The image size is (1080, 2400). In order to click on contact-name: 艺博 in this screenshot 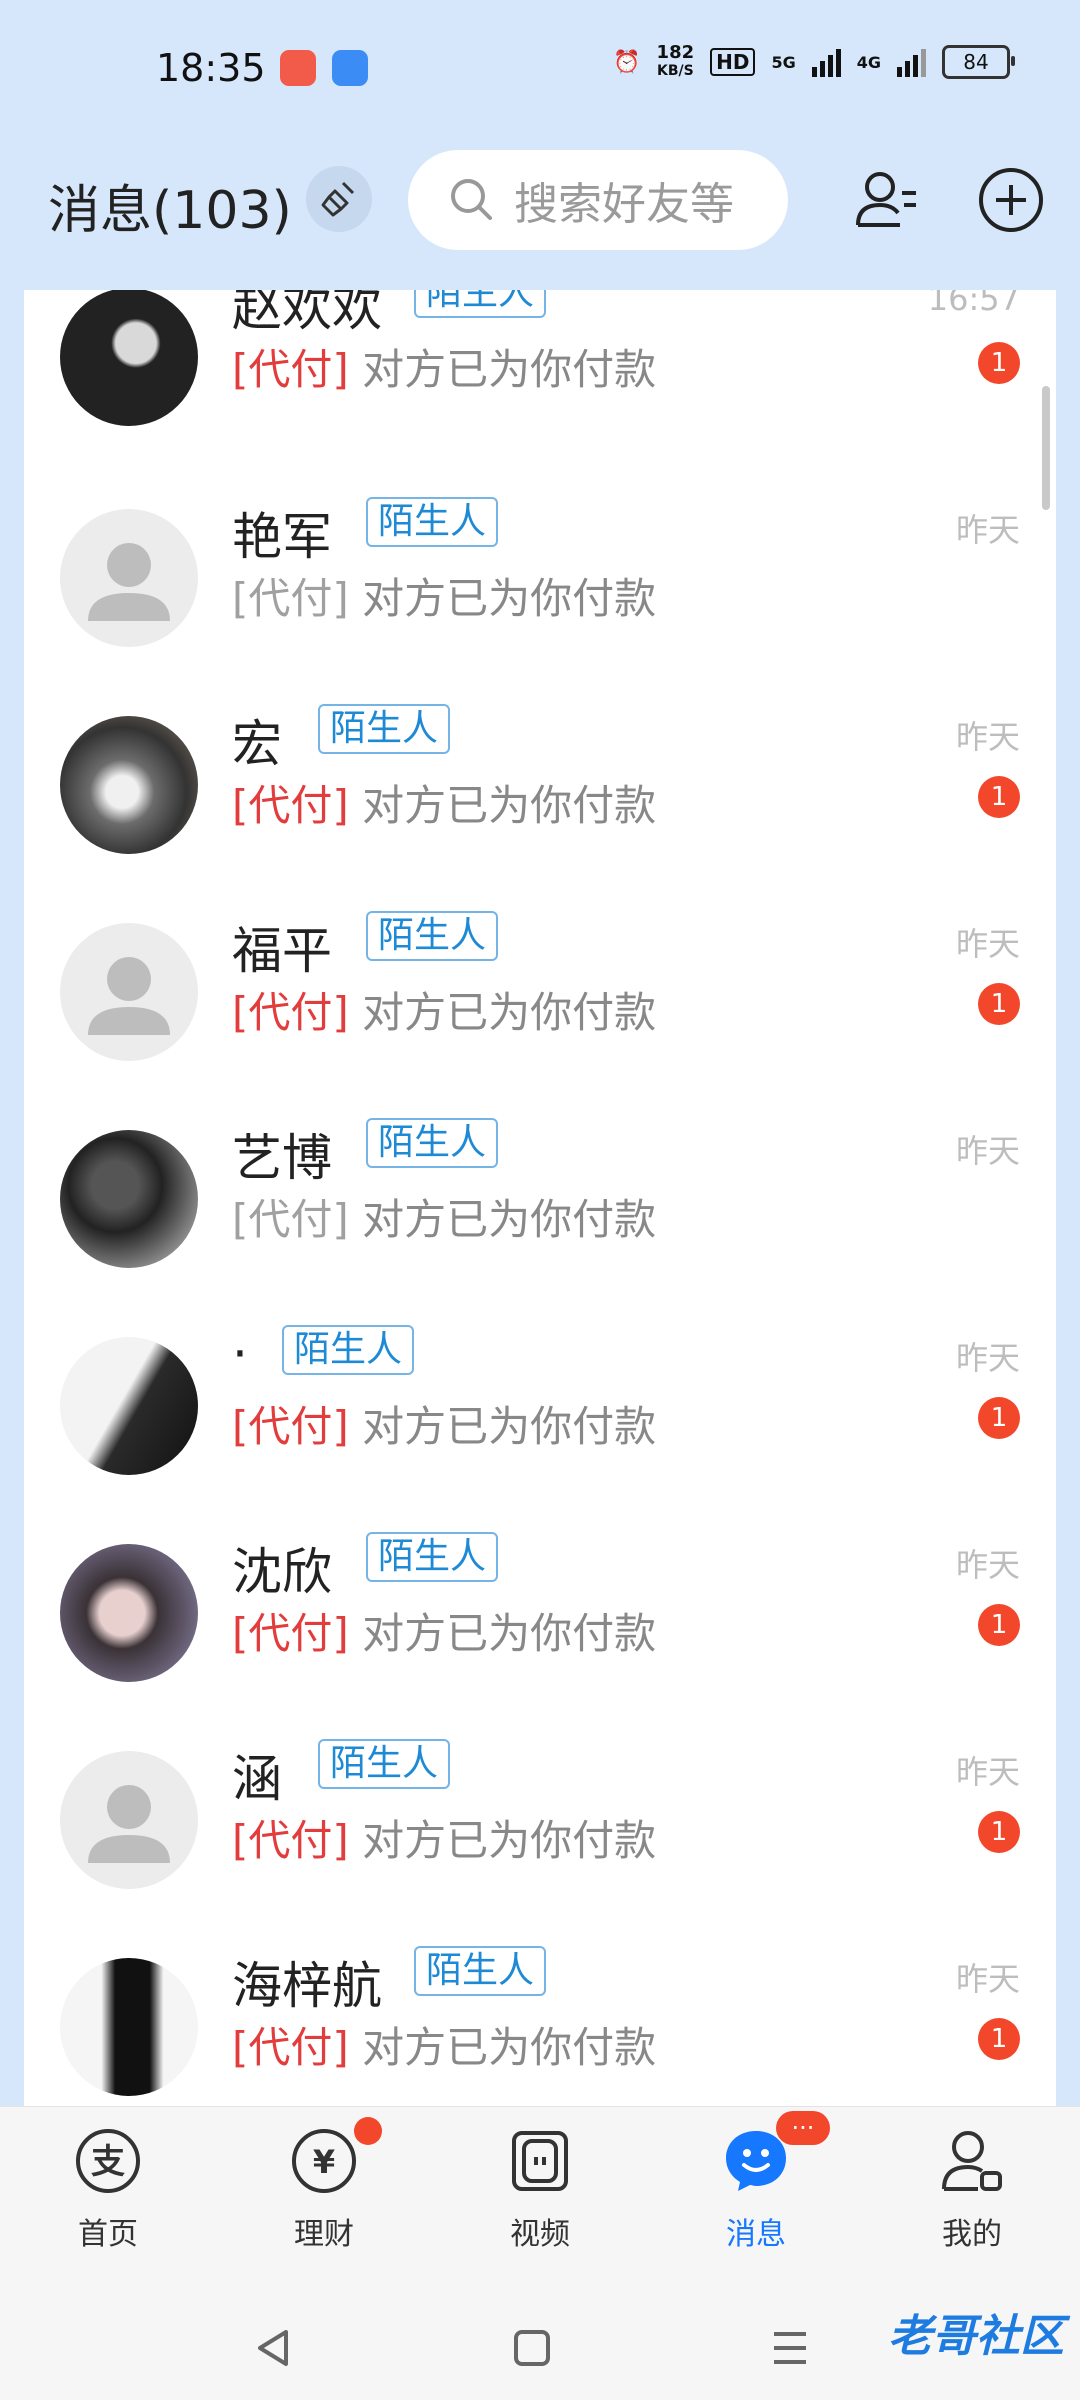, I will do `click(282, 1158)`.